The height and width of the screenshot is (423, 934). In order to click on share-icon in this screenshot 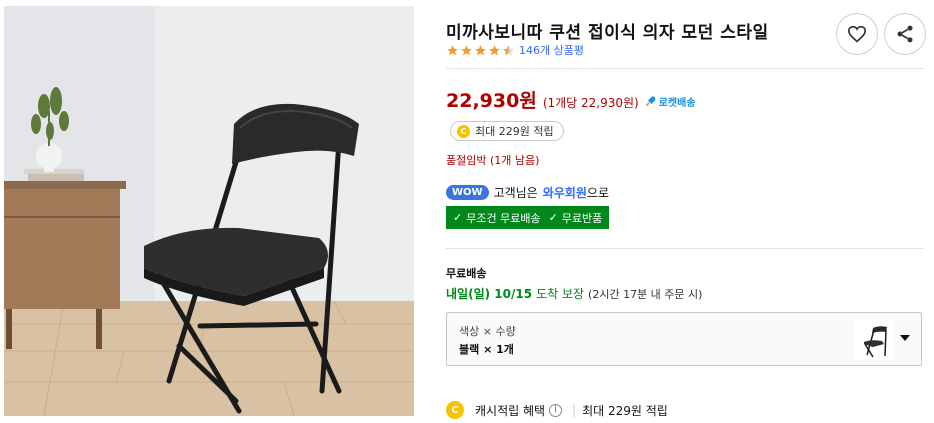, I will do `click(905, 34)`.